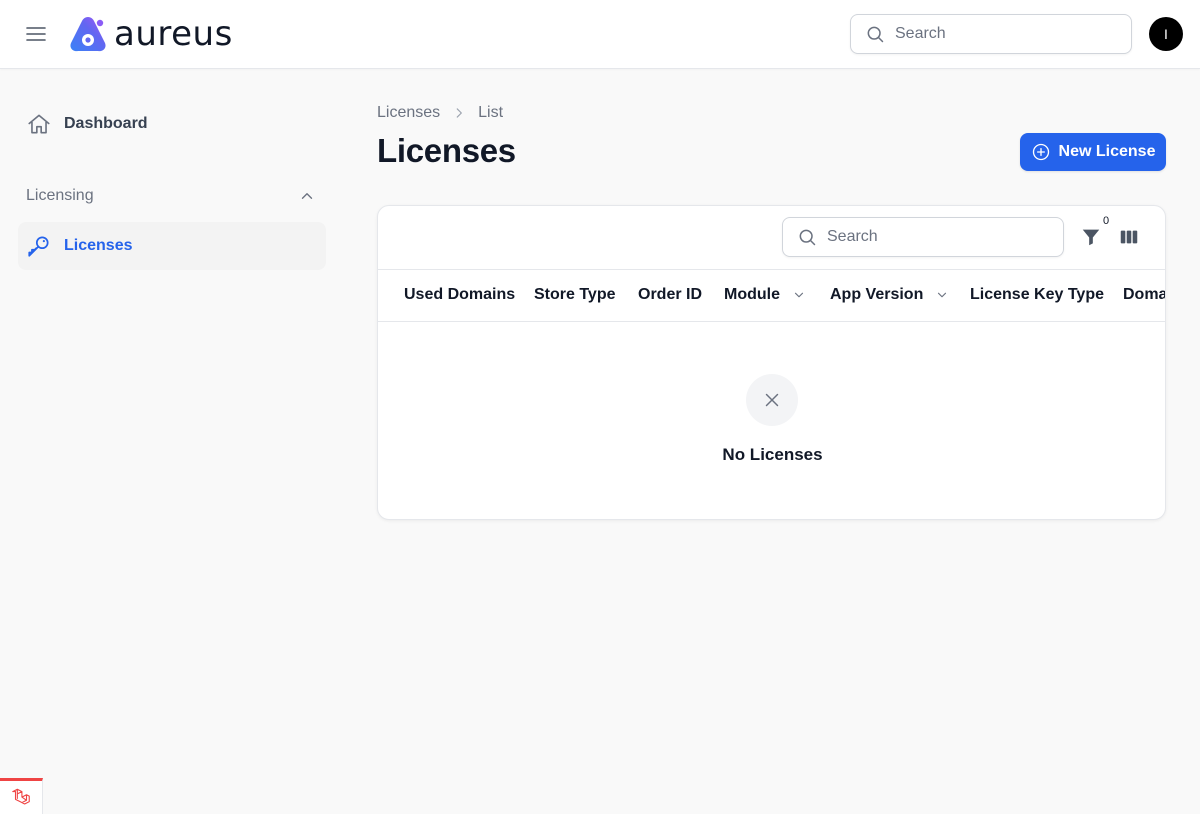  Describe the element at coordinates (307, 196) in the screenshot. I see `chevron-up-icon` at that location.